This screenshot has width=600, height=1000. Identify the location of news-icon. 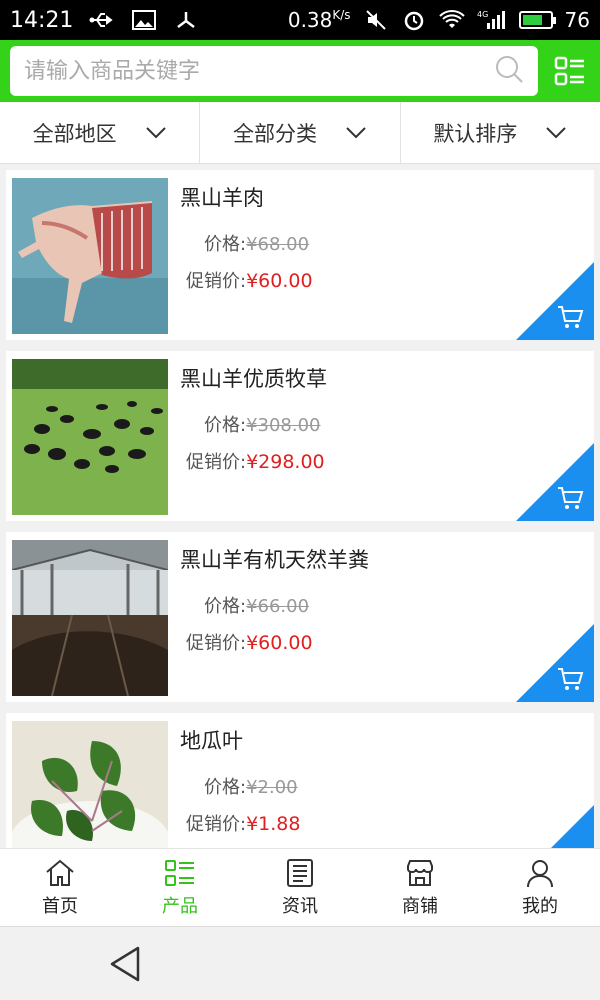
(300, 872).